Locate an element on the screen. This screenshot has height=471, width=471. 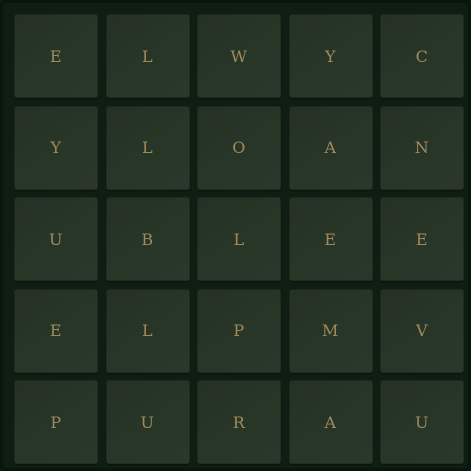
tile-letter: B is located at coordinates (147, 239).